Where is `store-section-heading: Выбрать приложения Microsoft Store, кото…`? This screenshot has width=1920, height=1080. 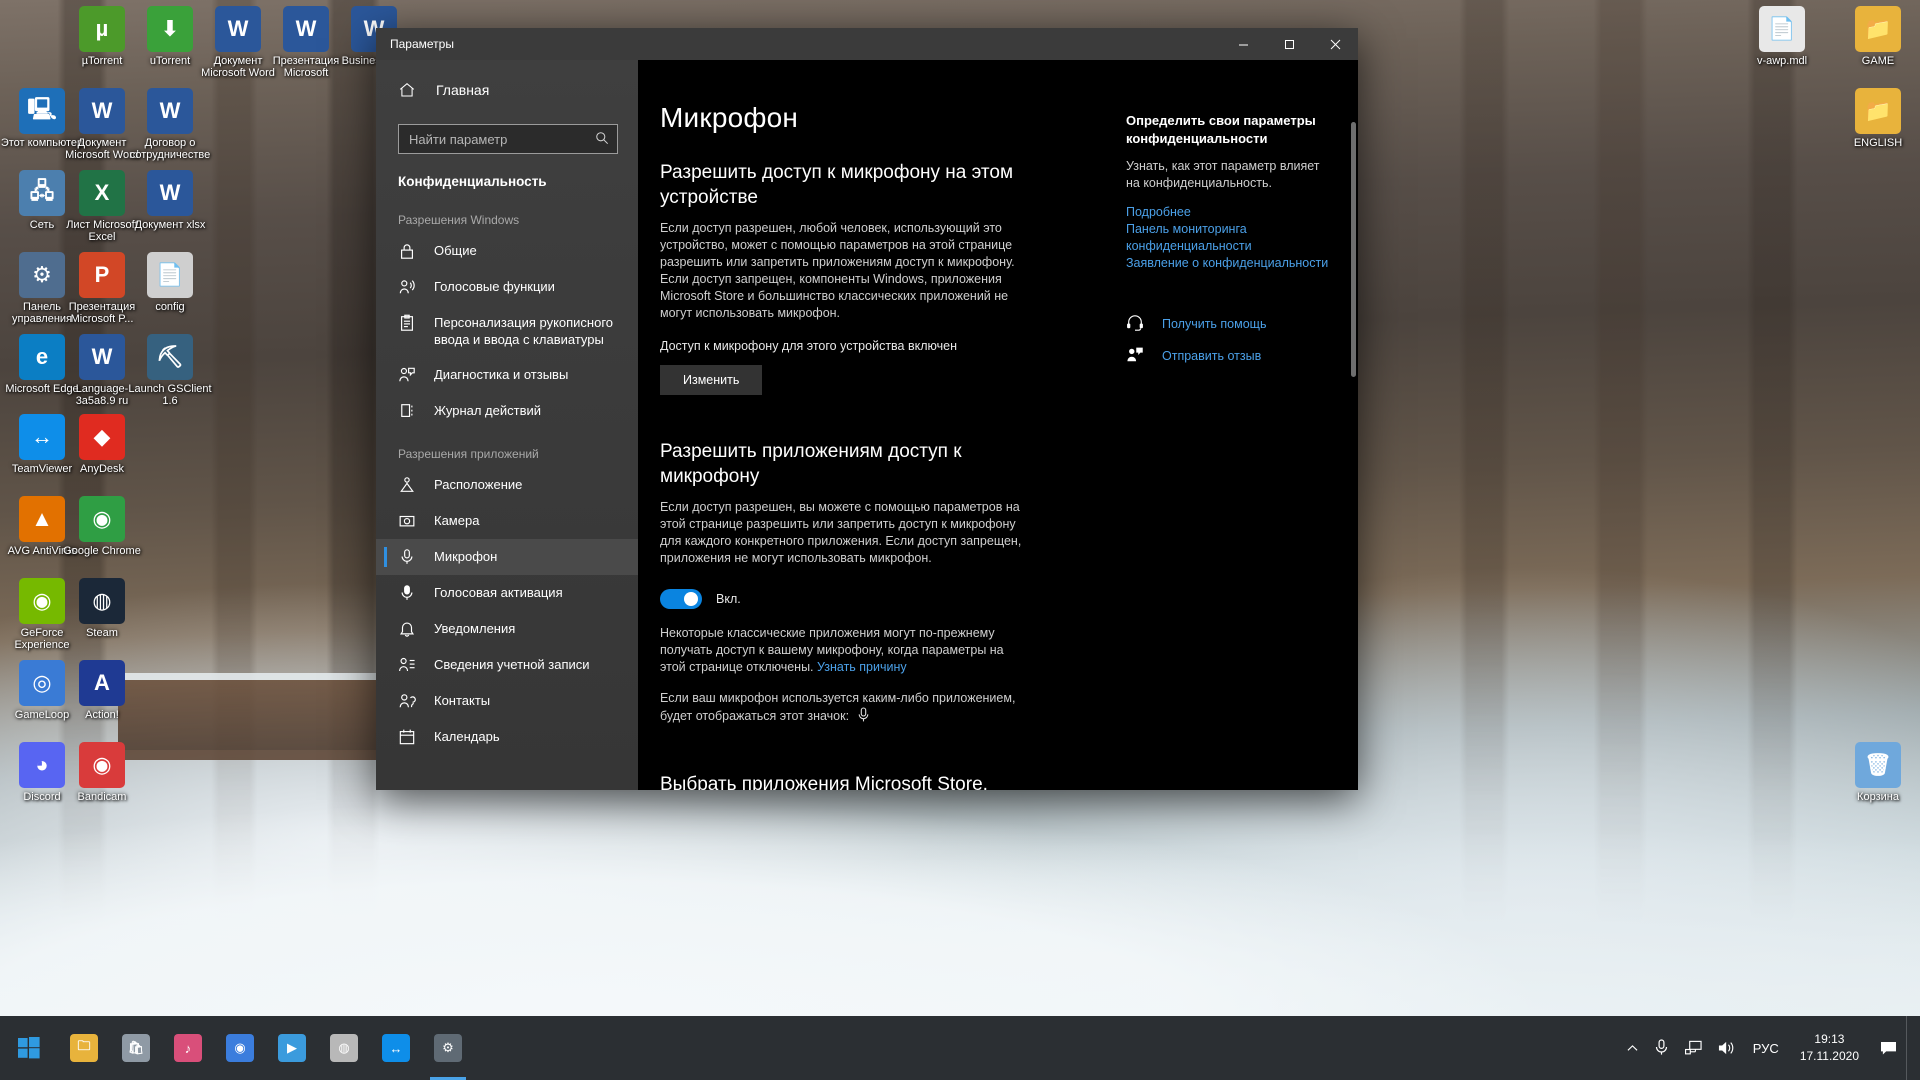 store-section-heading: Выбрать приложения Microsoft Store, кото… is located at coordinates (824, 782).